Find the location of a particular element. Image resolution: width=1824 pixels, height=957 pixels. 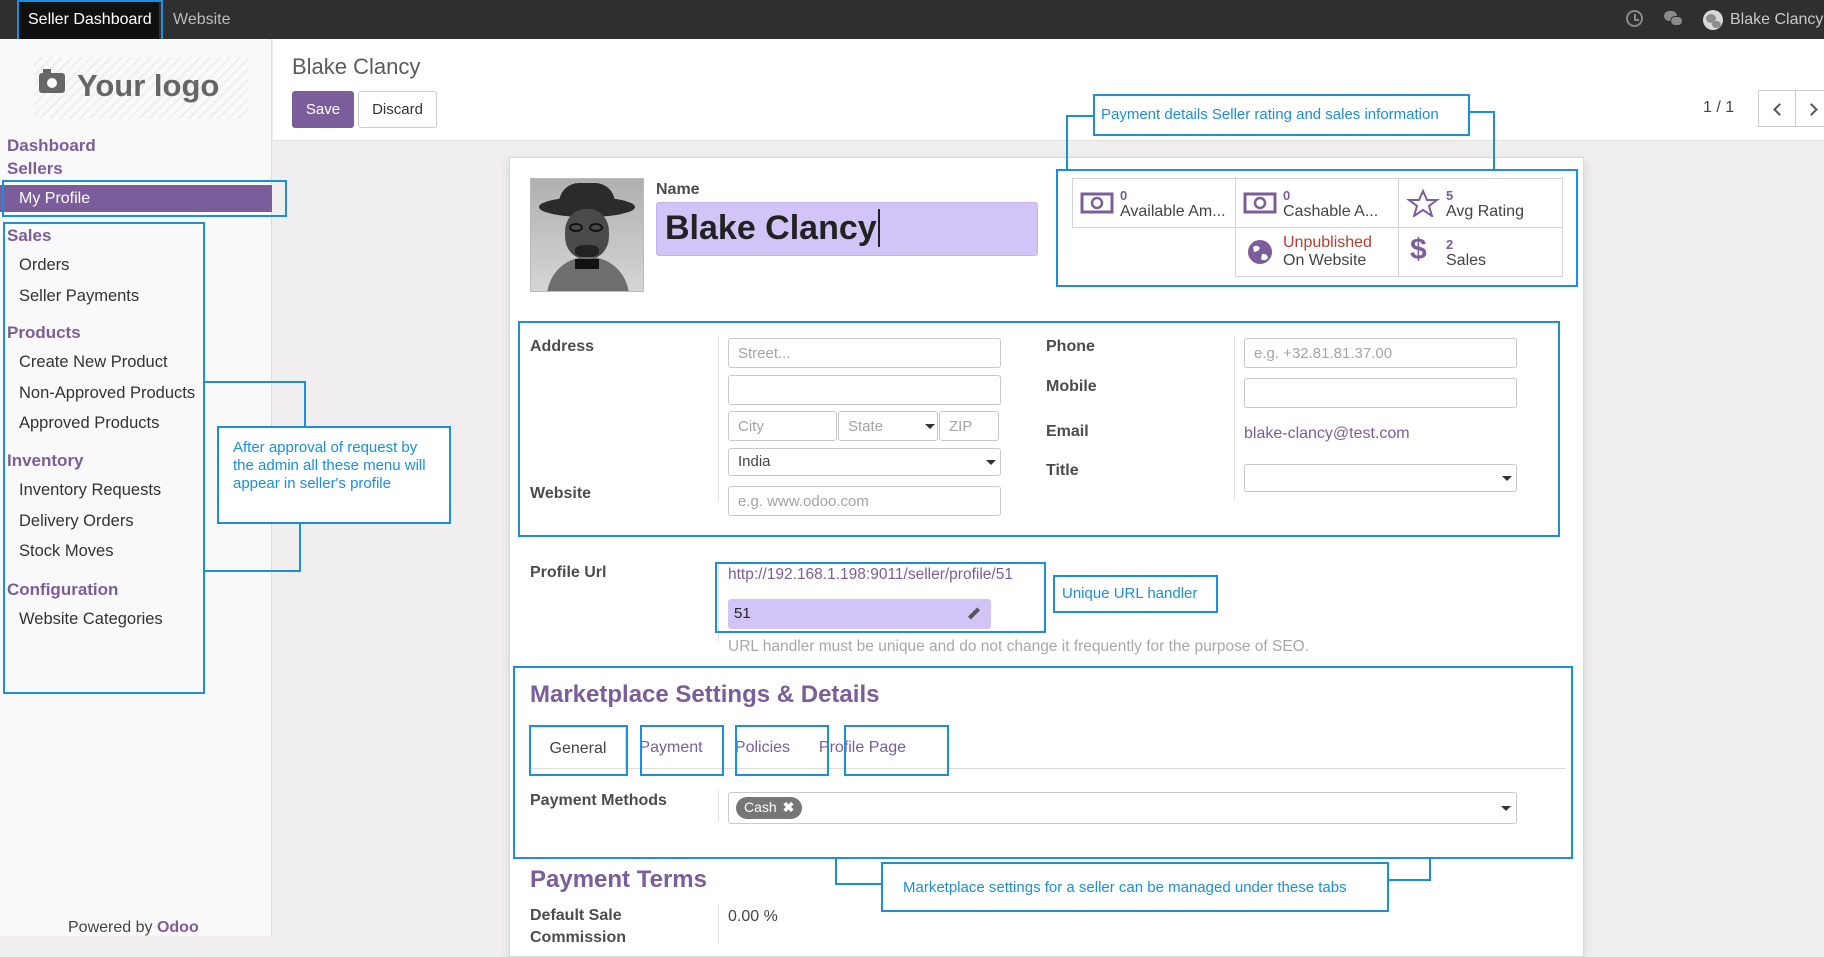

name-label: Name is located at coordinates (678, 189).